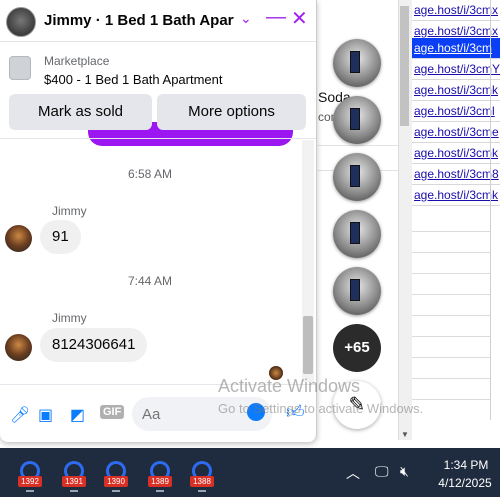 Image resolution: width=500 pixels, height=497 pixels. Describe the element at coordinates (363, 145) in the screenshot. I see `underlying-divider` at that location.